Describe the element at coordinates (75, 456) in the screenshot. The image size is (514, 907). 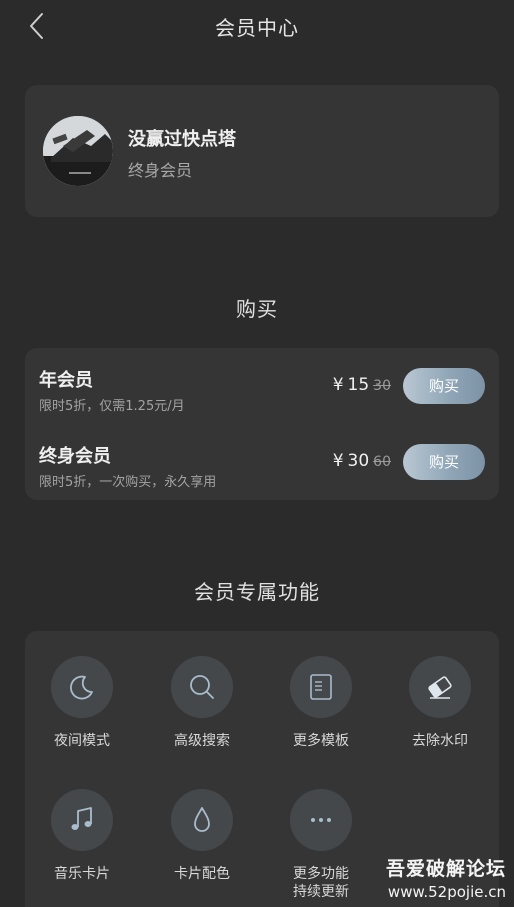
I see `plan-name: 终身会员` at that location.